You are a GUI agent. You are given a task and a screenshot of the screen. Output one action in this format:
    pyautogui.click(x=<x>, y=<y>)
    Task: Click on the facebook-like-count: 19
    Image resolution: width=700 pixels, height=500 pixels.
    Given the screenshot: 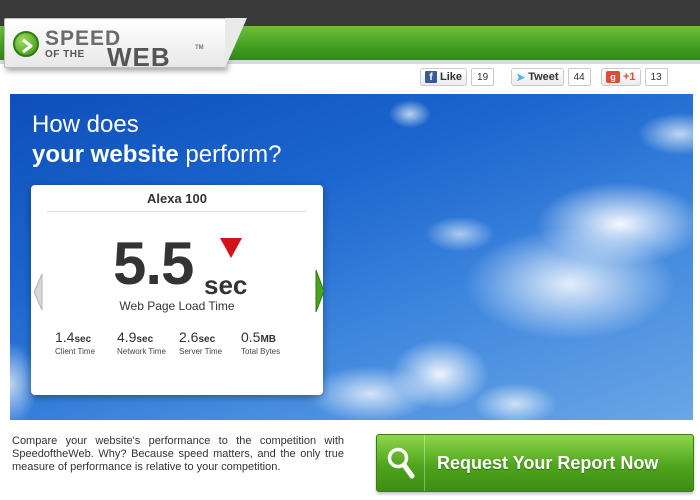 What is the action you would take?
    pyautogui.click(x=483, y=77)
    